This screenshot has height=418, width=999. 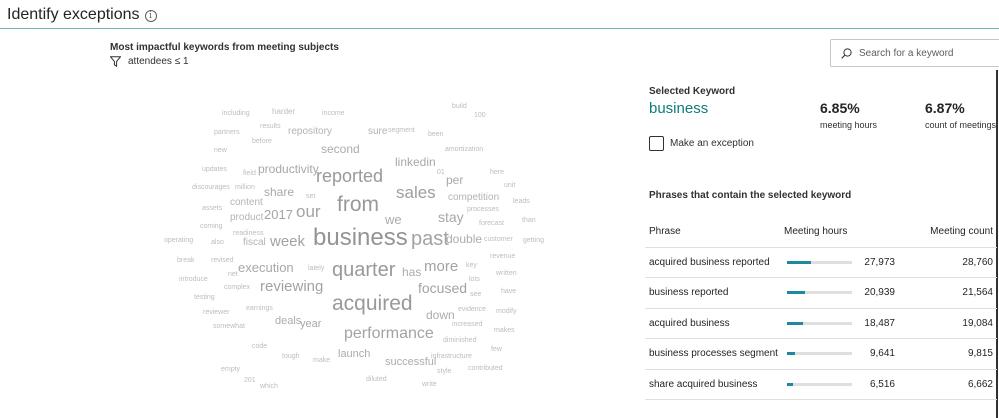 I want to click on cloud-word: year, so click(x=310, y=324).